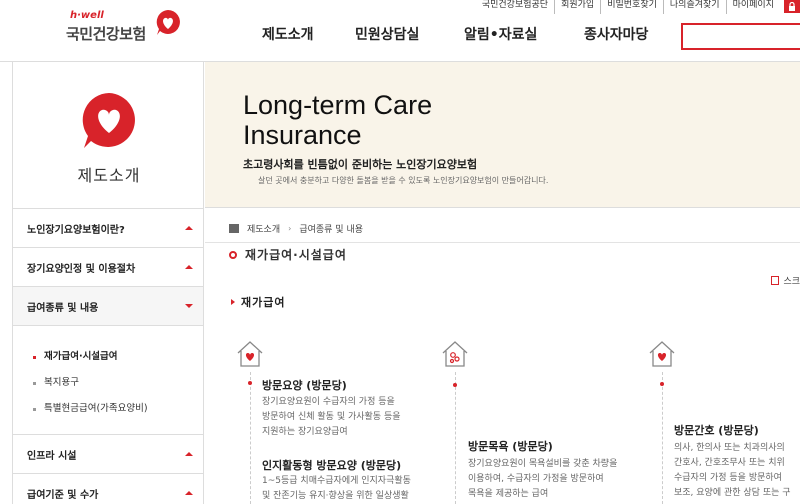  Describe the element at coordinates (108, 488) in the screenshot. I see `side-menu-item-standards: 급여기준 및 수가` at that location.